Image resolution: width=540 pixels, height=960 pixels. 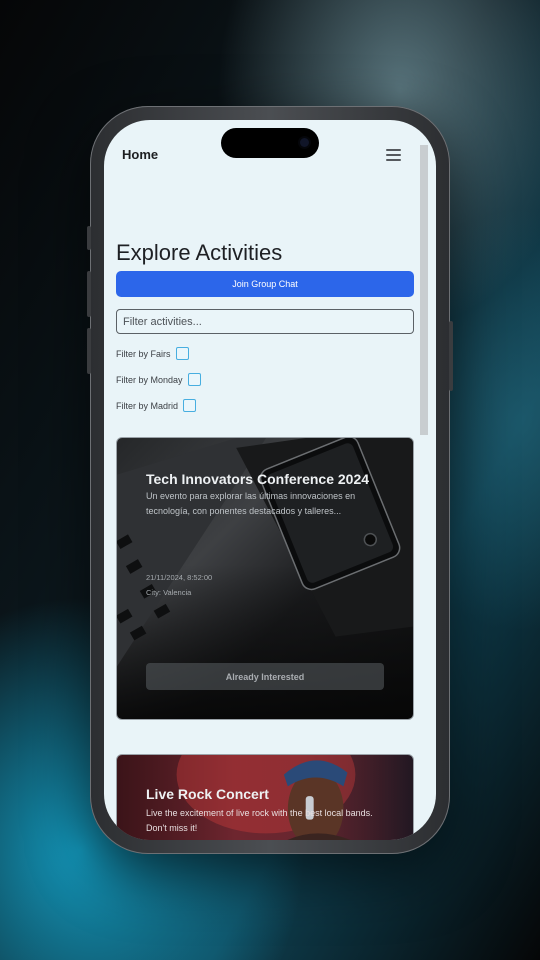 I want to click on activity-title: Live Rock Concert, so click(x=207, y=794).